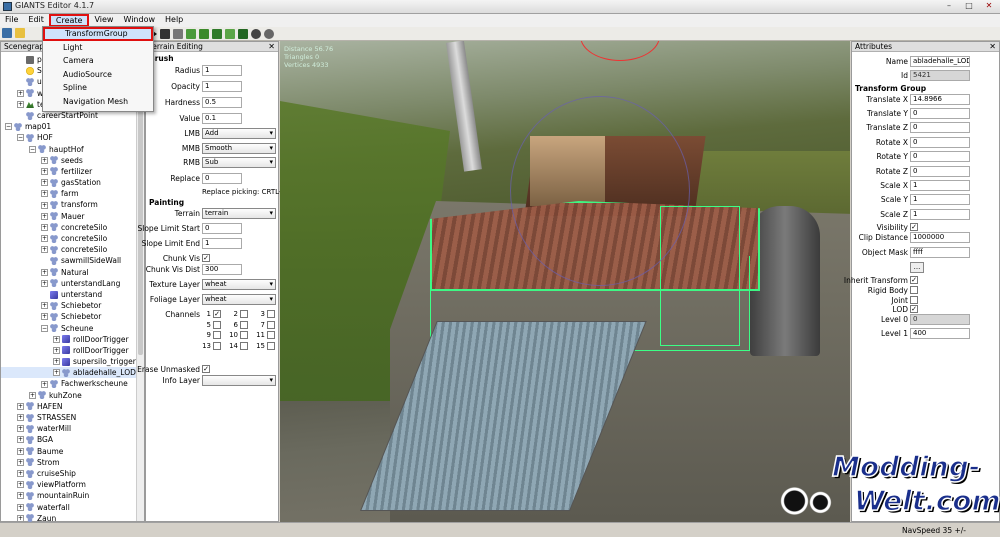 The image size is (1000, 537). I want to click on level-1-input: 400, so click(940, 333).